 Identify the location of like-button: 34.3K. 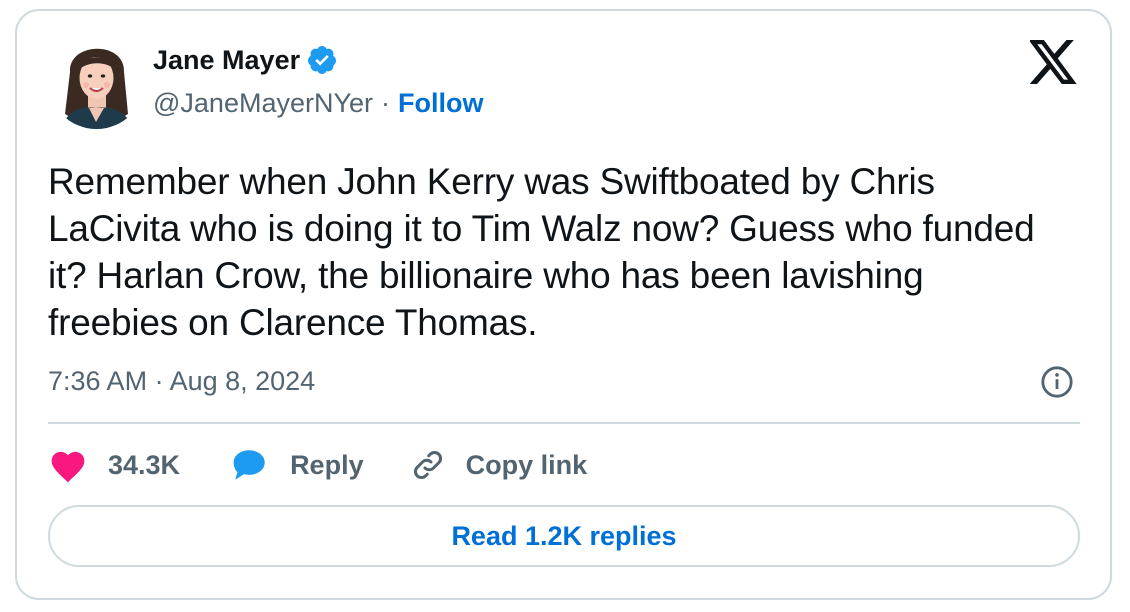
(114, 465).